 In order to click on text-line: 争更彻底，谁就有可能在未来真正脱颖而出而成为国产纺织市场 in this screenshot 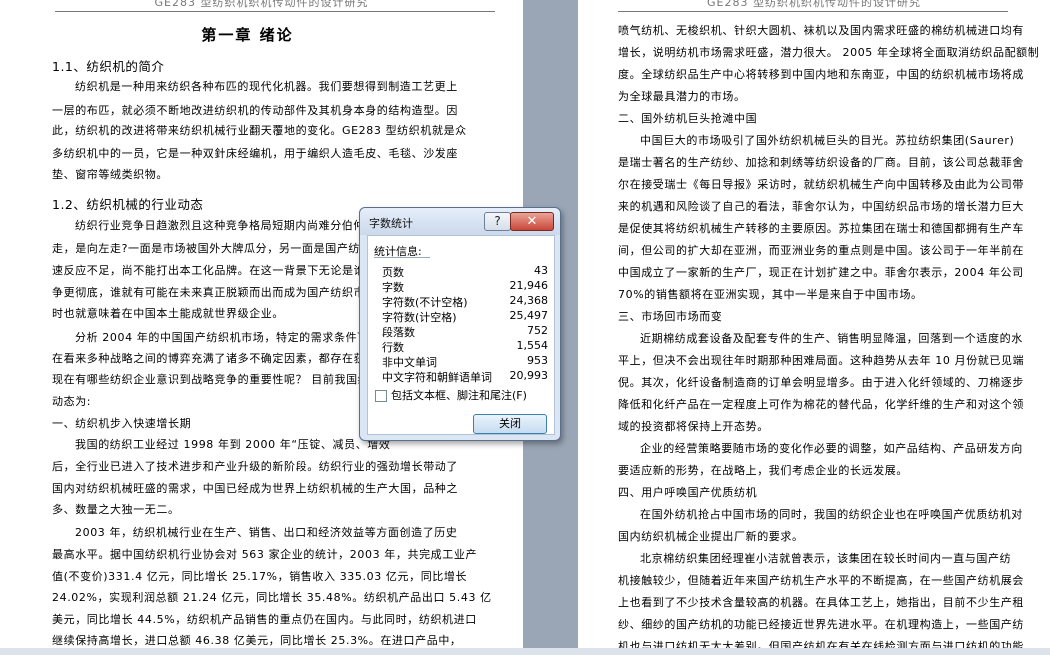, I will do `click(214, 292)`.